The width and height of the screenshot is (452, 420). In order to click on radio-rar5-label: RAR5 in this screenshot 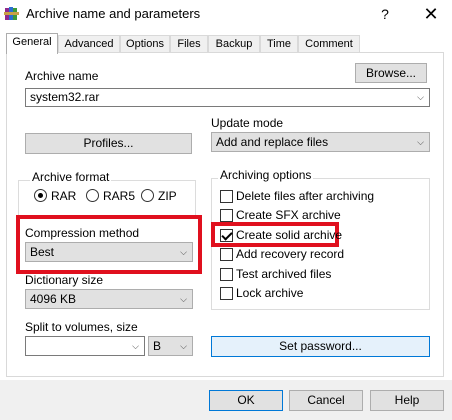, I will do `click(119, 196)`.